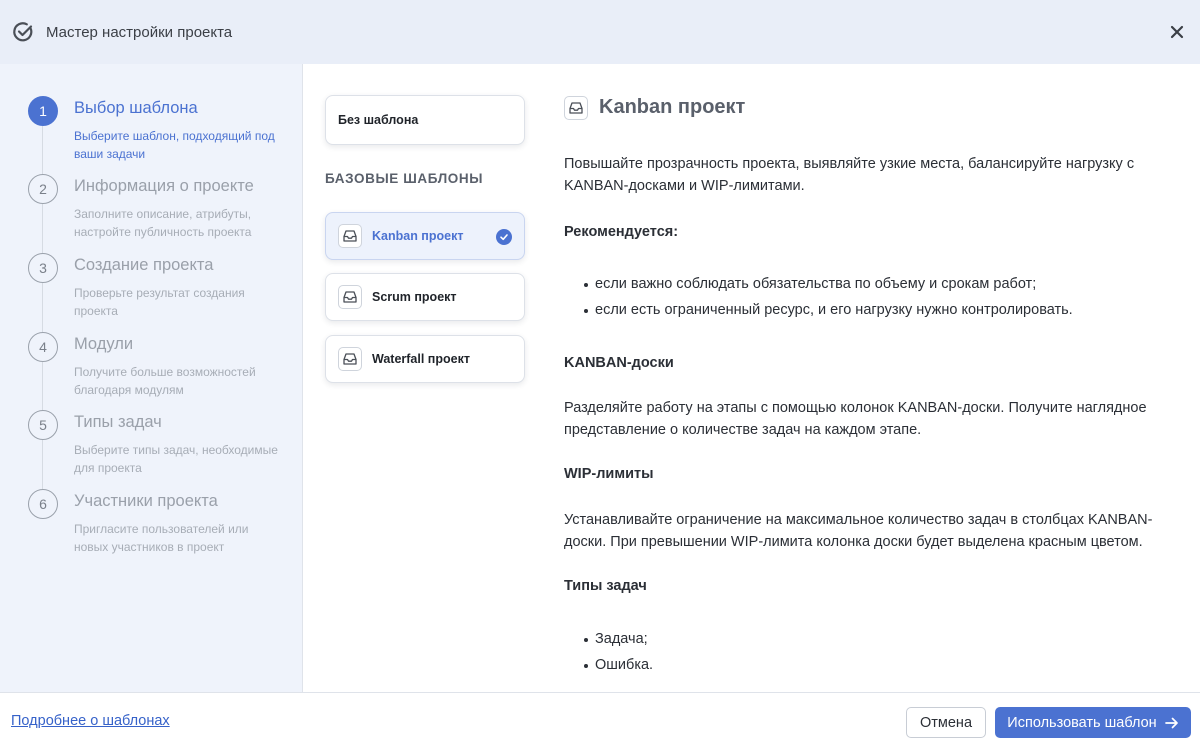  I want to click on step-name: Информация о проекте, so click(164, 186).